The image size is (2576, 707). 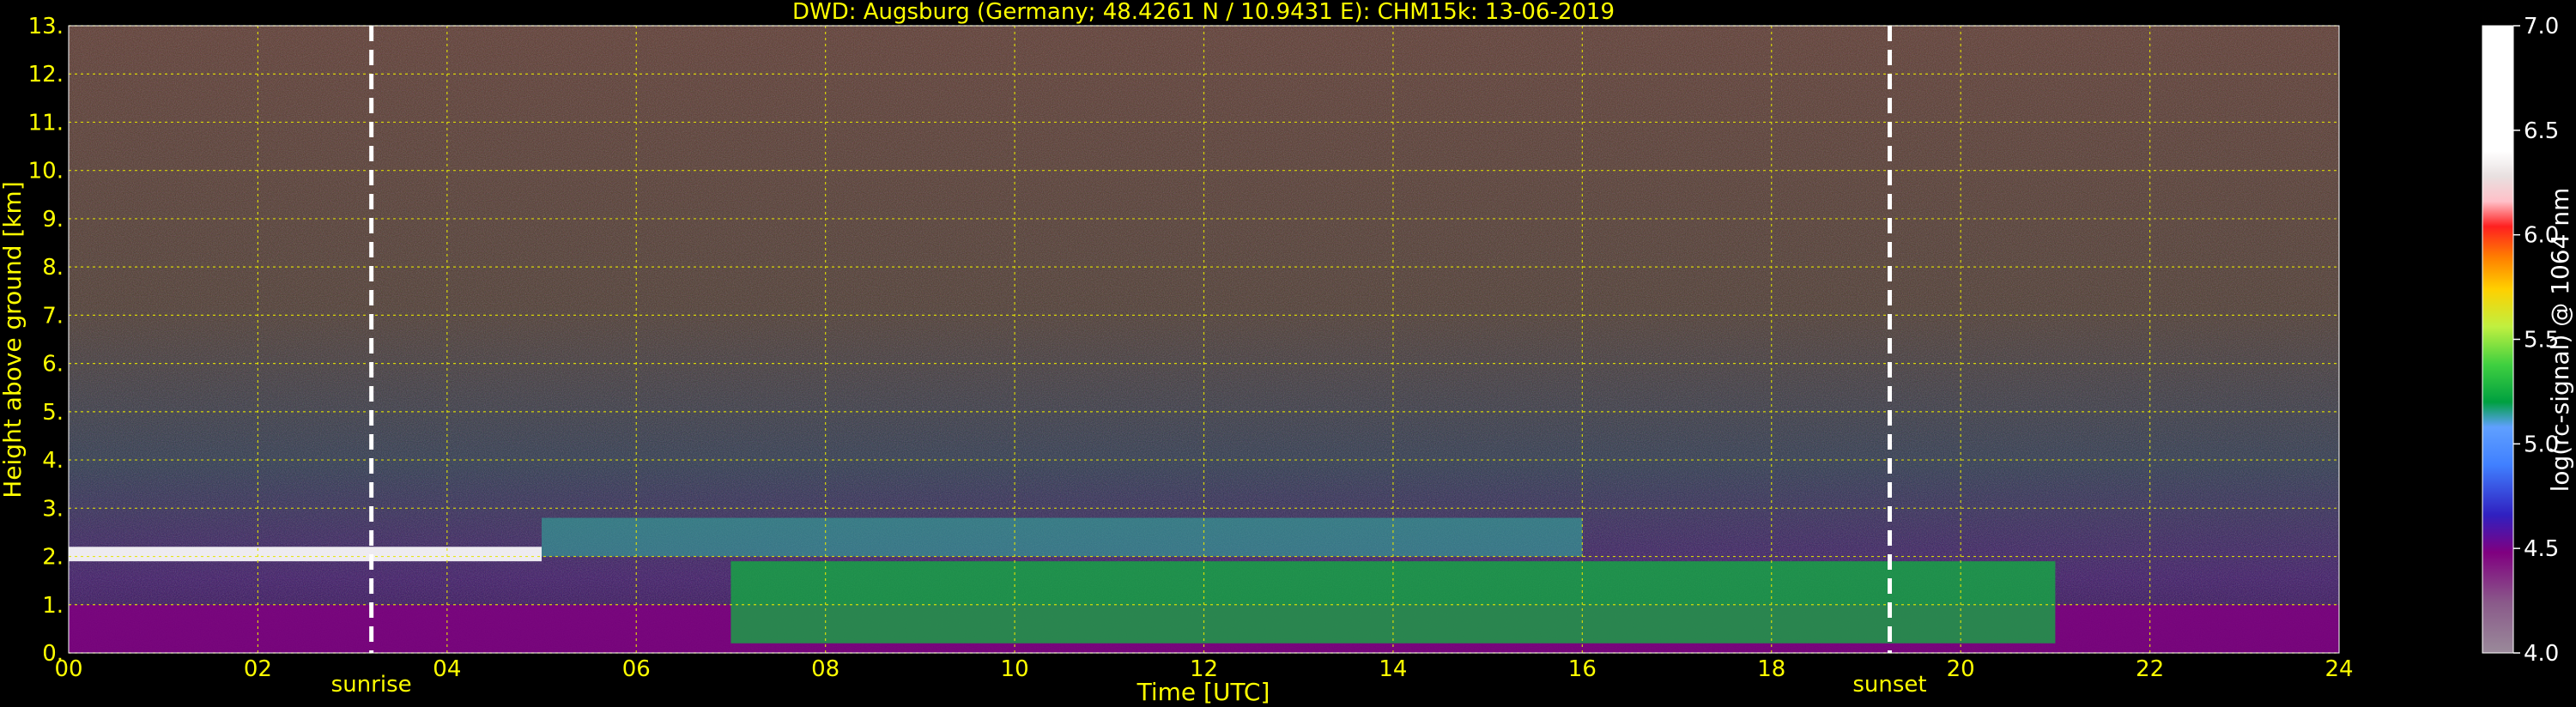 What do you see at coordinates (53, 461) in the screenshot?
I see `y-tick-label: 4.` at bounding box center [53, 461].